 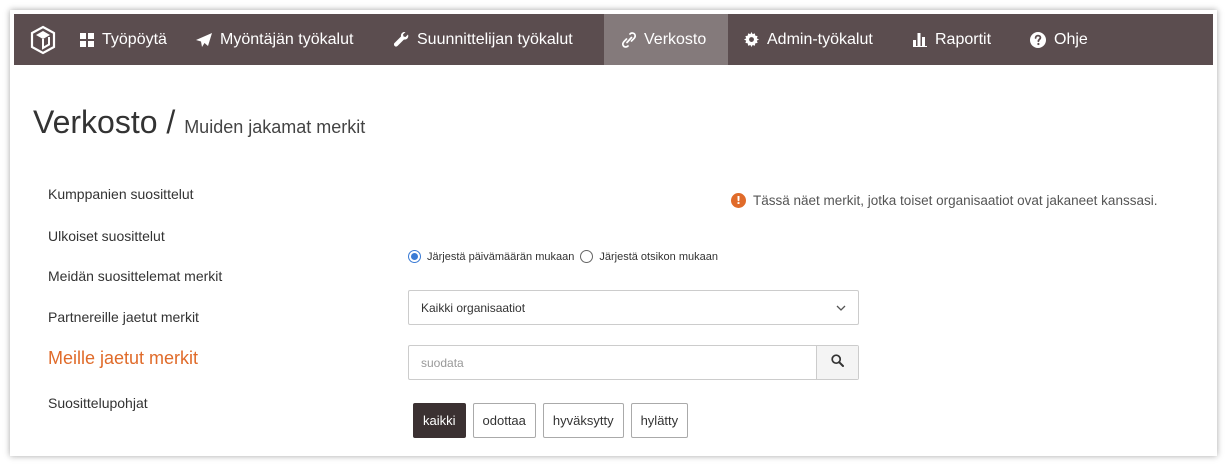 I want to click on organization-select: Kaikki organisaatiot, so click(x=633, y=307).